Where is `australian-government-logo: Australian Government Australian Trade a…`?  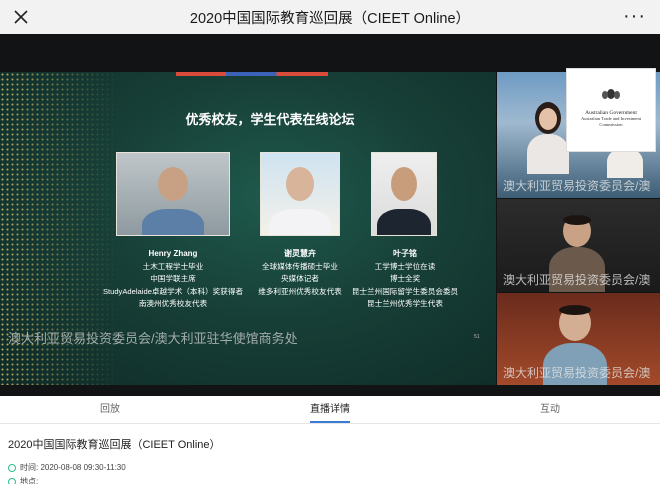
australian-government-logo: Australian Government Australian Trade a… is located at coordinates (611, 110).